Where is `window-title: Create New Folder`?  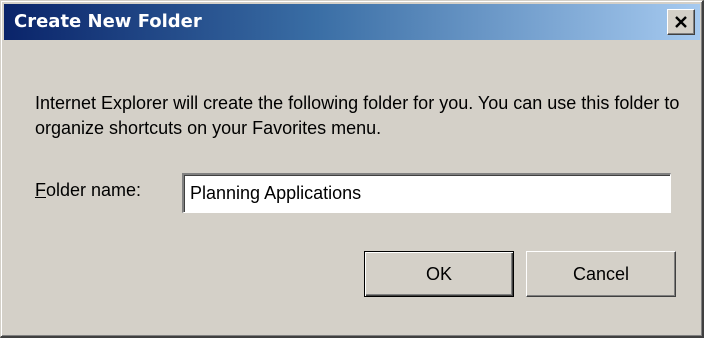 window-title: Create New Folder is located at coordinates (108, 21).